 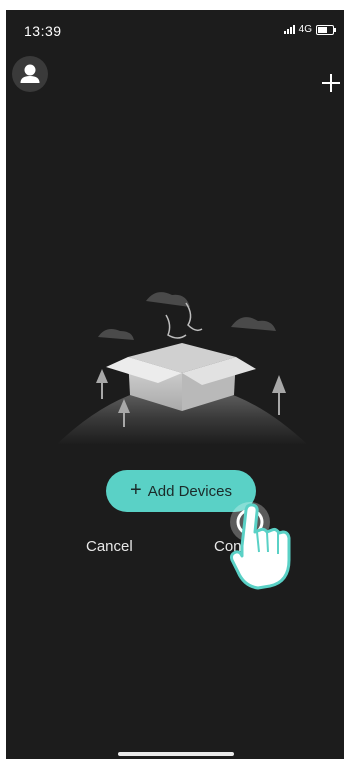 I want to click on open-box-icon, so click(x=182, y=368).